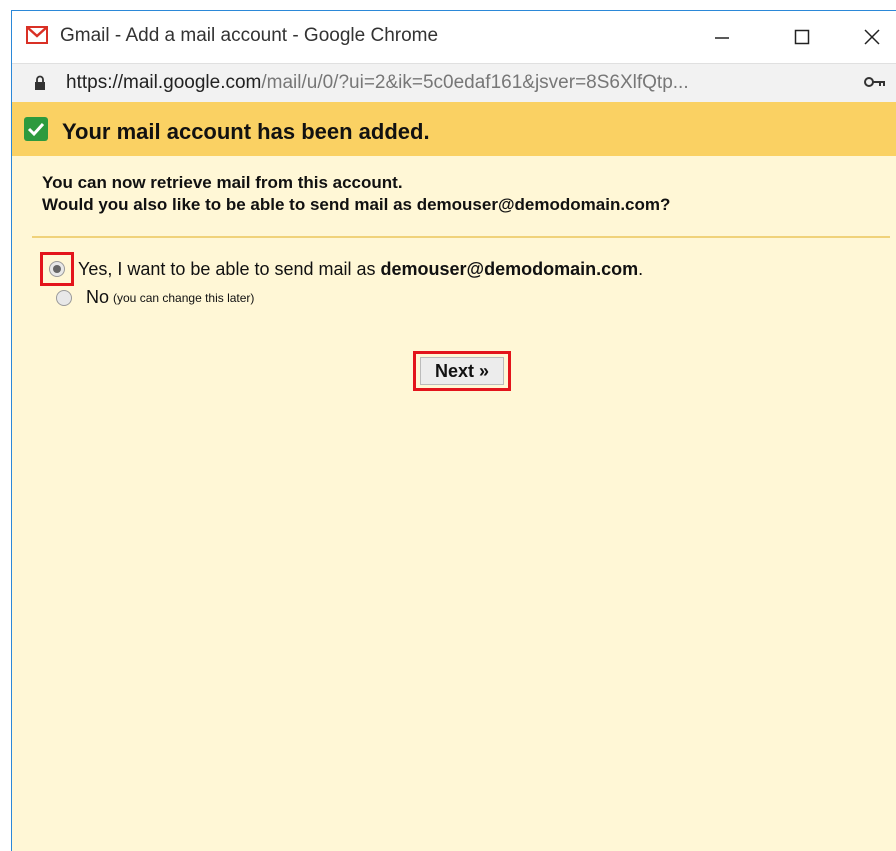 The image size is (896, 851). Describe the element at coordinates (97, 297) in the screenshot. I see `no-label: No` at that location.